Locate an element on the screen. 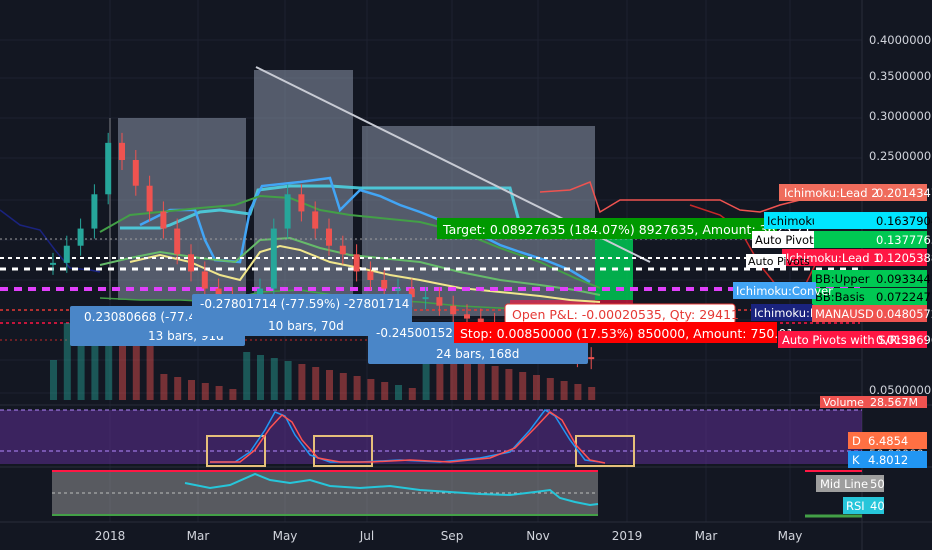 This screenshot has width=932, height=550. time-tick: 2018 is located at coordinates (110, 536).